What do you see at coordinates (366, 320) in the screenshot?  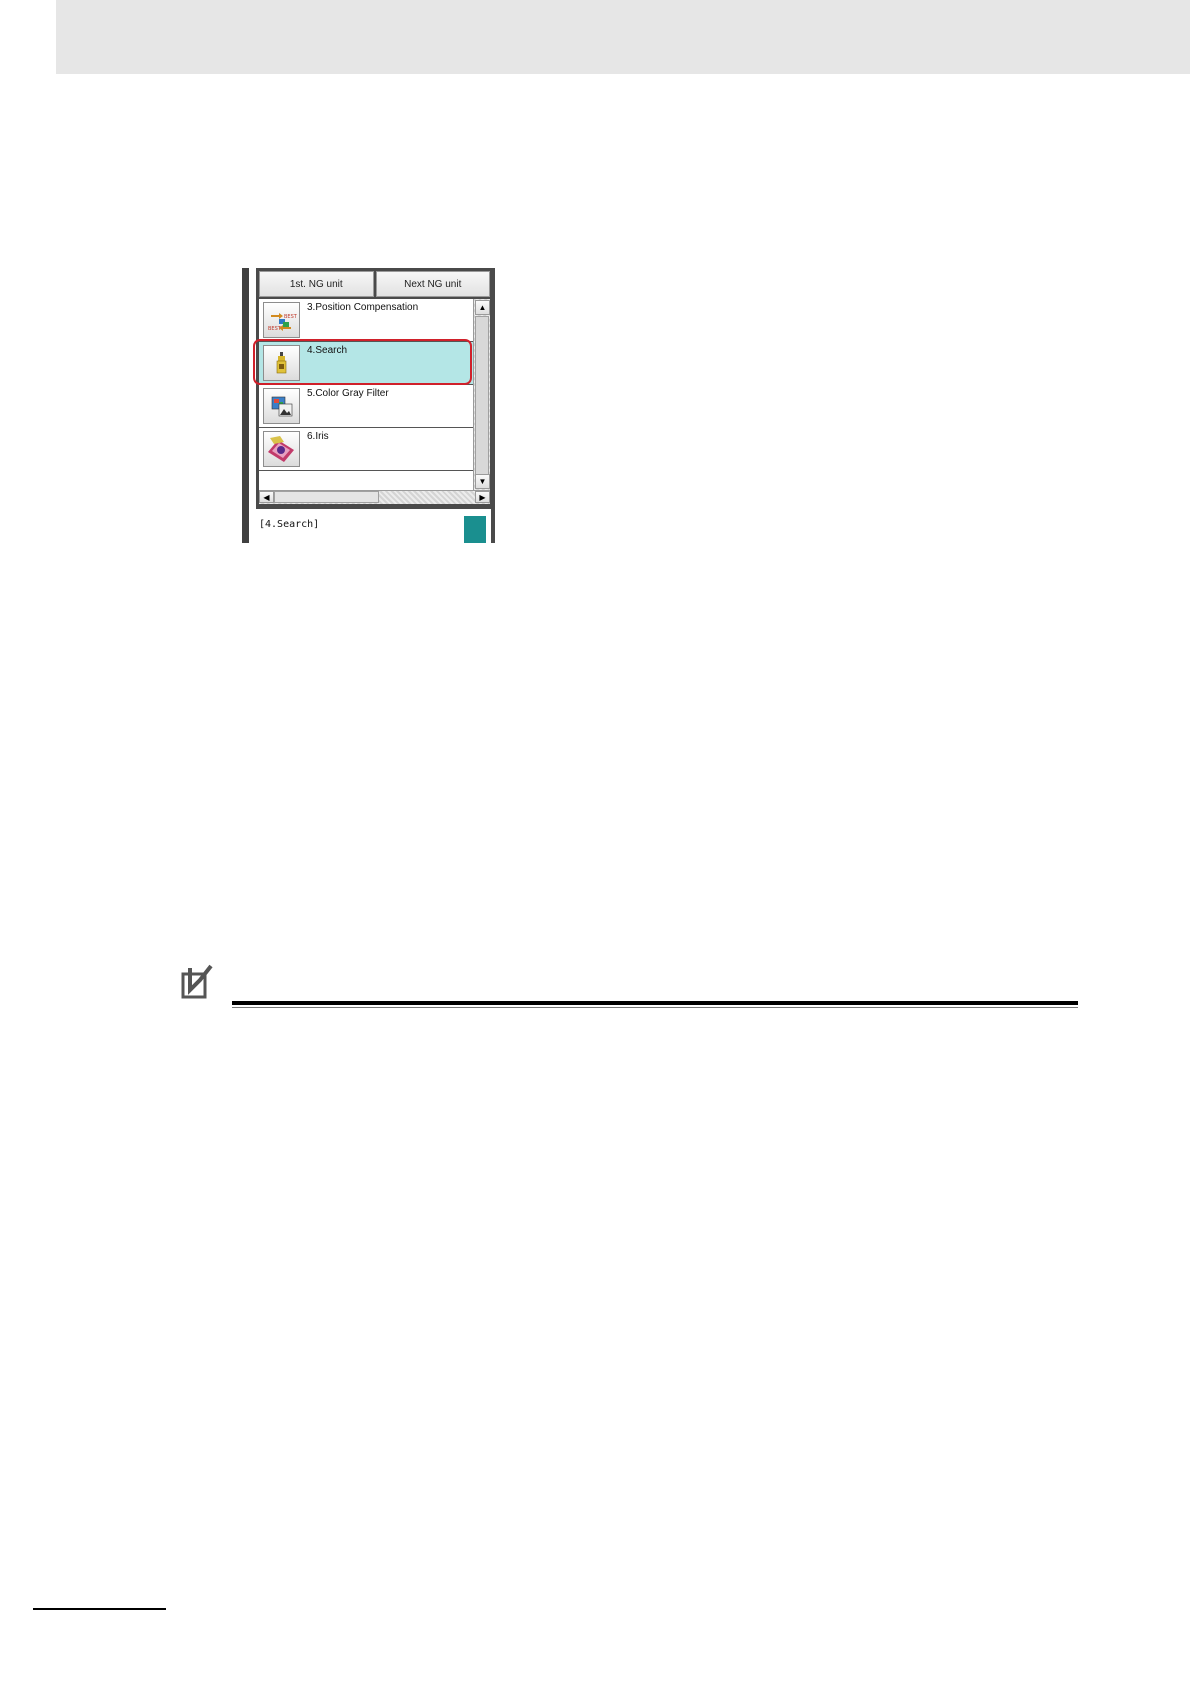 I see `list-item-position-compensation: BEST BEST 3.Position Compensation` at bounding box center [366, 320].